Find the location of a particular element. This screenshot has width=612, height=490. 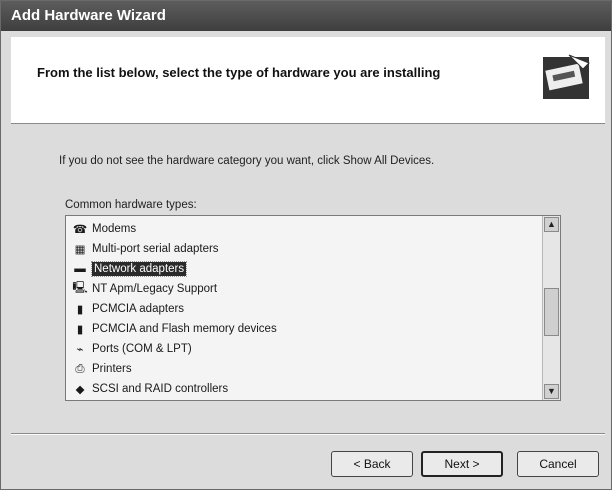

list-scrollbar: ▲ ▼ is located at coordinates (551, 308).